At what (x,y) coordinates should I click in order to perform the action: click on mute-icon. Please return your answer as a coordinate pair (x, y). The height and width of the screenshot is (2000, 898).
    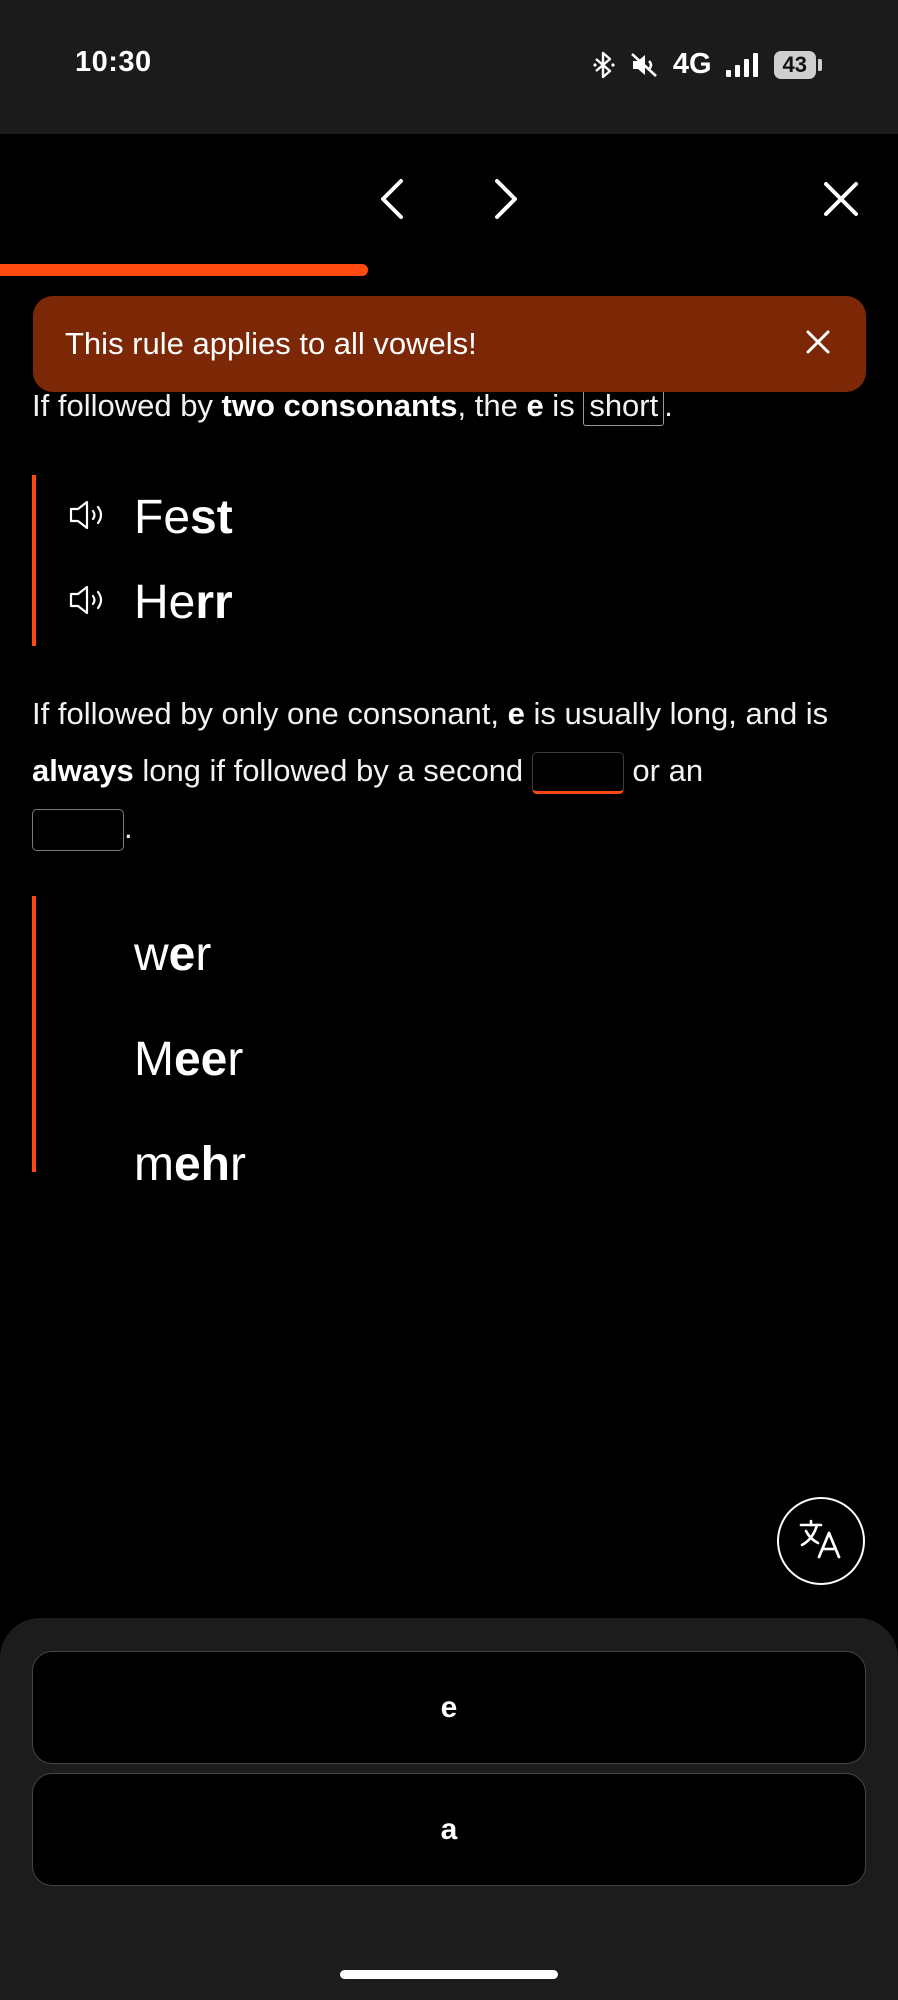
    Looking at the image, I should click on (644, 65).